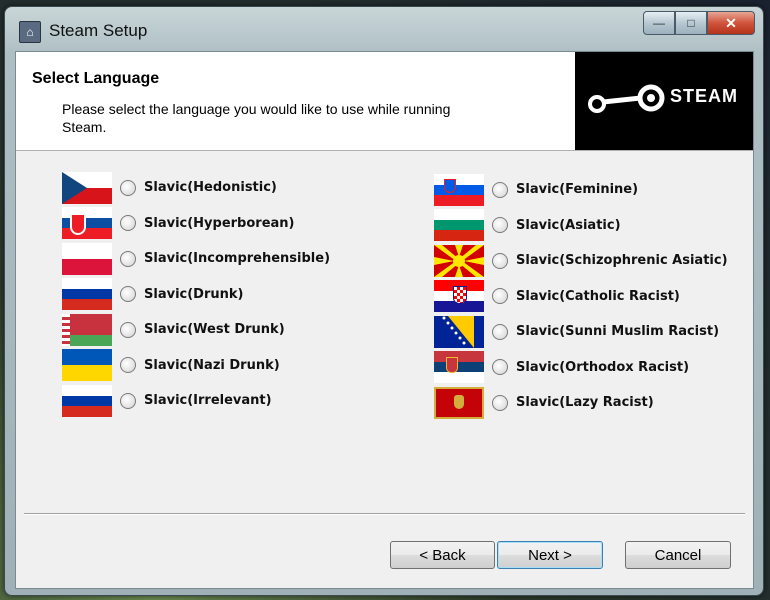 This screenshot has height=600, width=770. What do you see at coordinates (459, 225) in the screenshot?
I see `bulgaria-flag-icon` at bounding box center [459, 225].